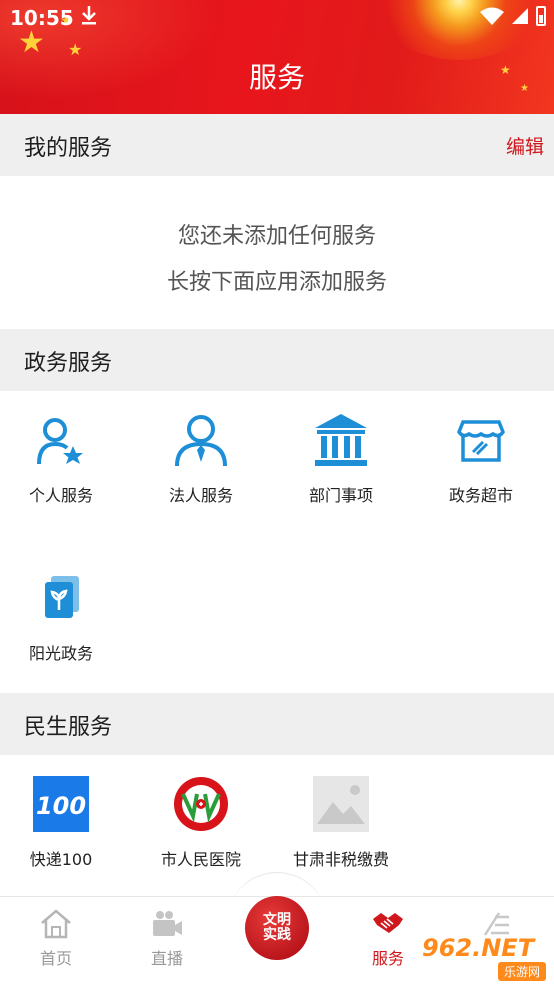  I want to click on badge-line1: 文明, so click(277, 919).